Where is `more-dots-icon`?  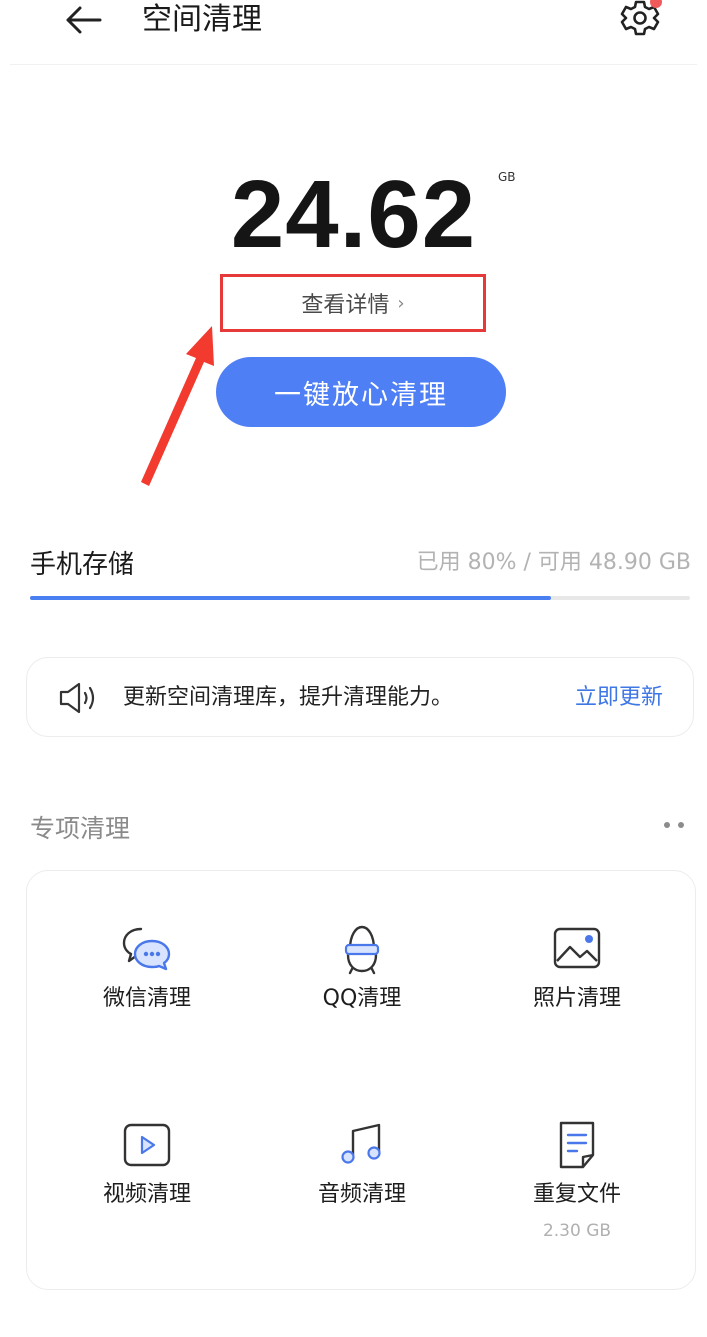 more-dots-icon is located at coordinates (676, 825).